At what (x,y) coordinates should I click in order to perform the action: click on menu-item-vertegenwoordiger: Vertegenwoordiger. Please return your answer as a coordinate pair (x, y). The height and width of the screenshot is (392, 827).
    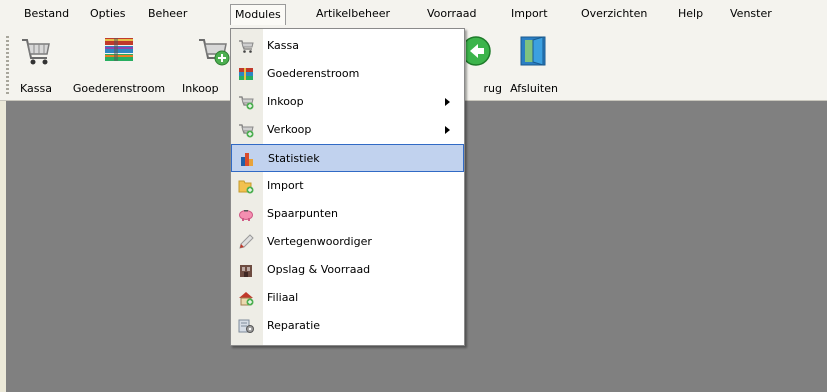
    Looking at the image, I should click on (347, 242).